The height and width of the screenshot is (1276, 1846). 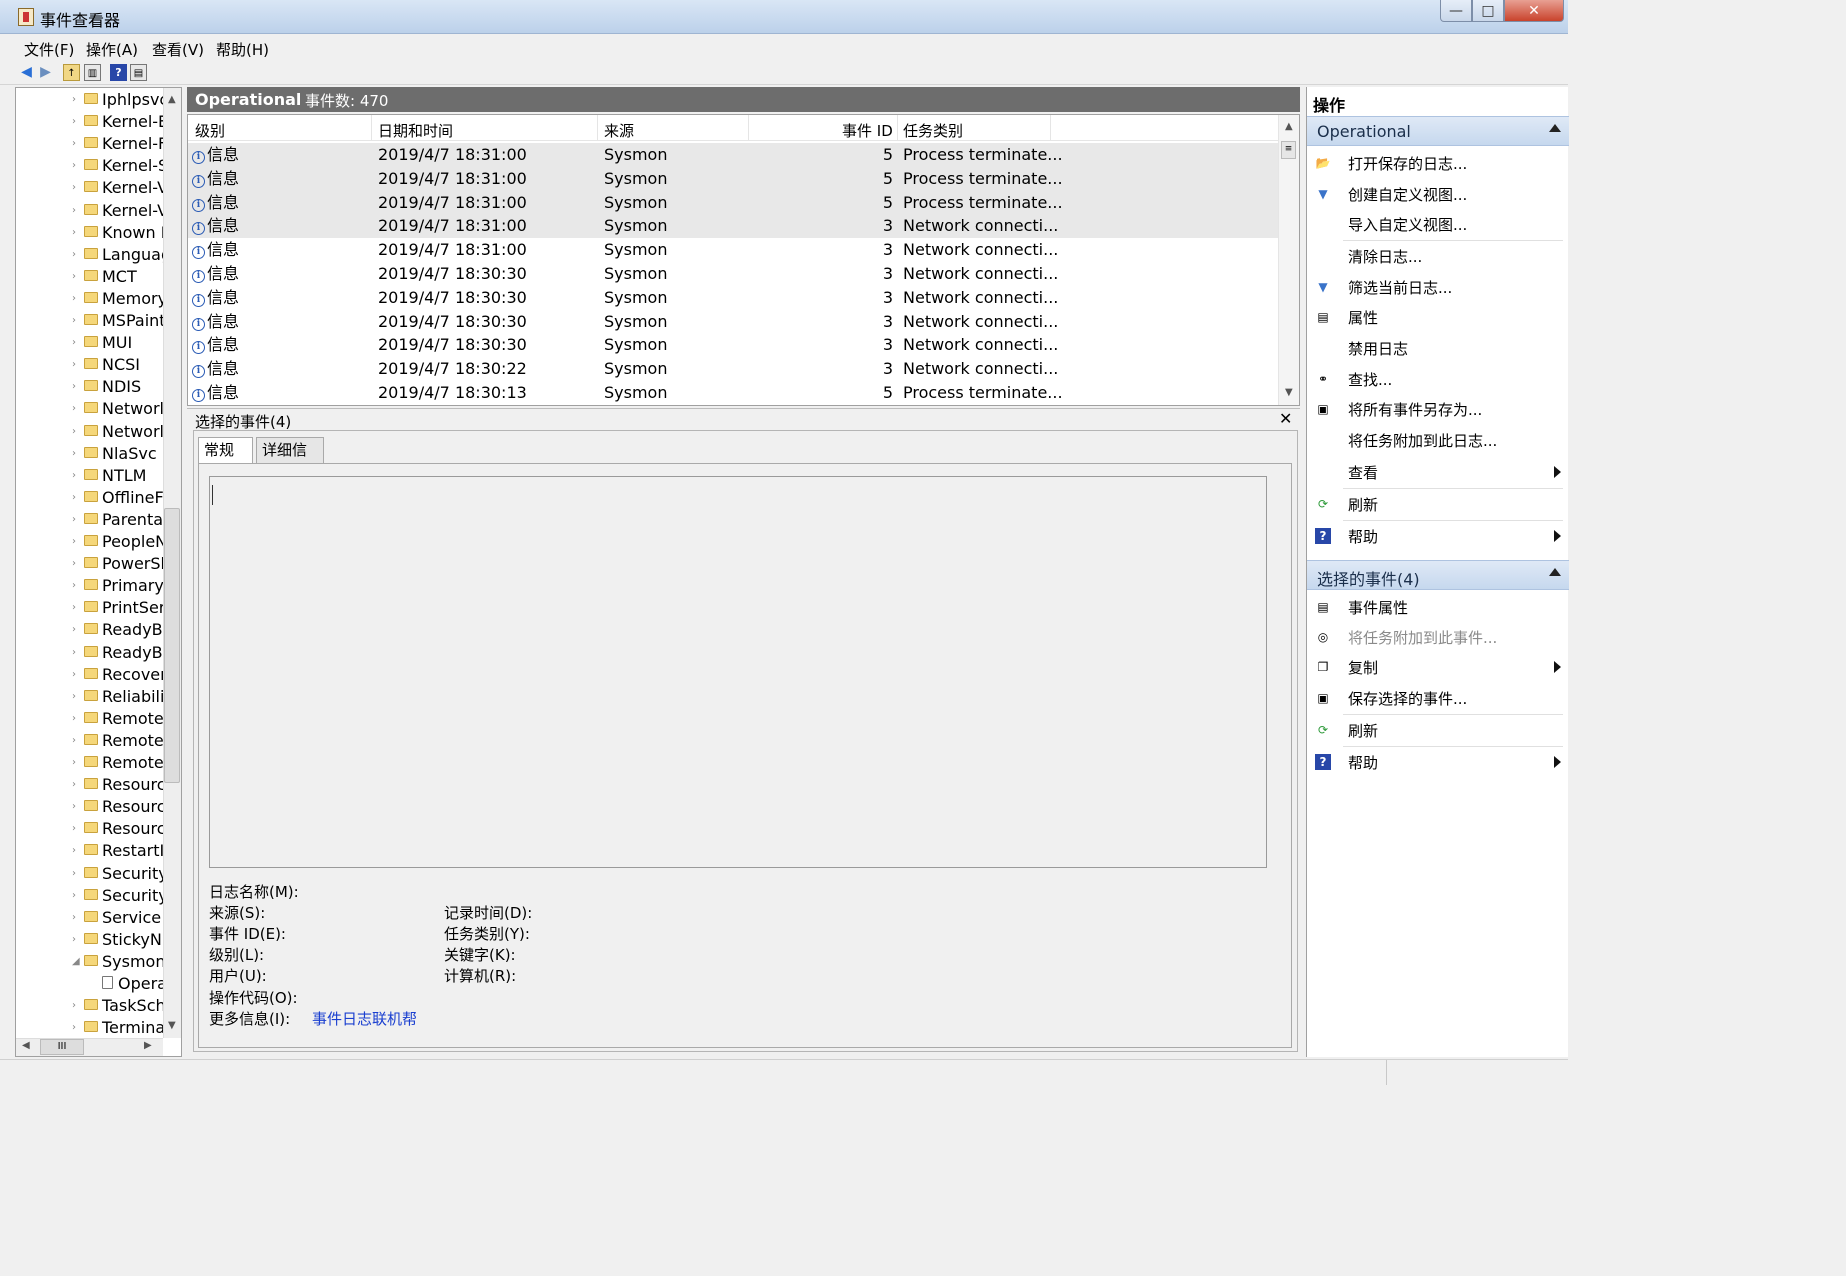 What do you see at coordinates (1438, 472) in the screenshot?
I see `action-item: 查看` at bounding box center [1438, 472].